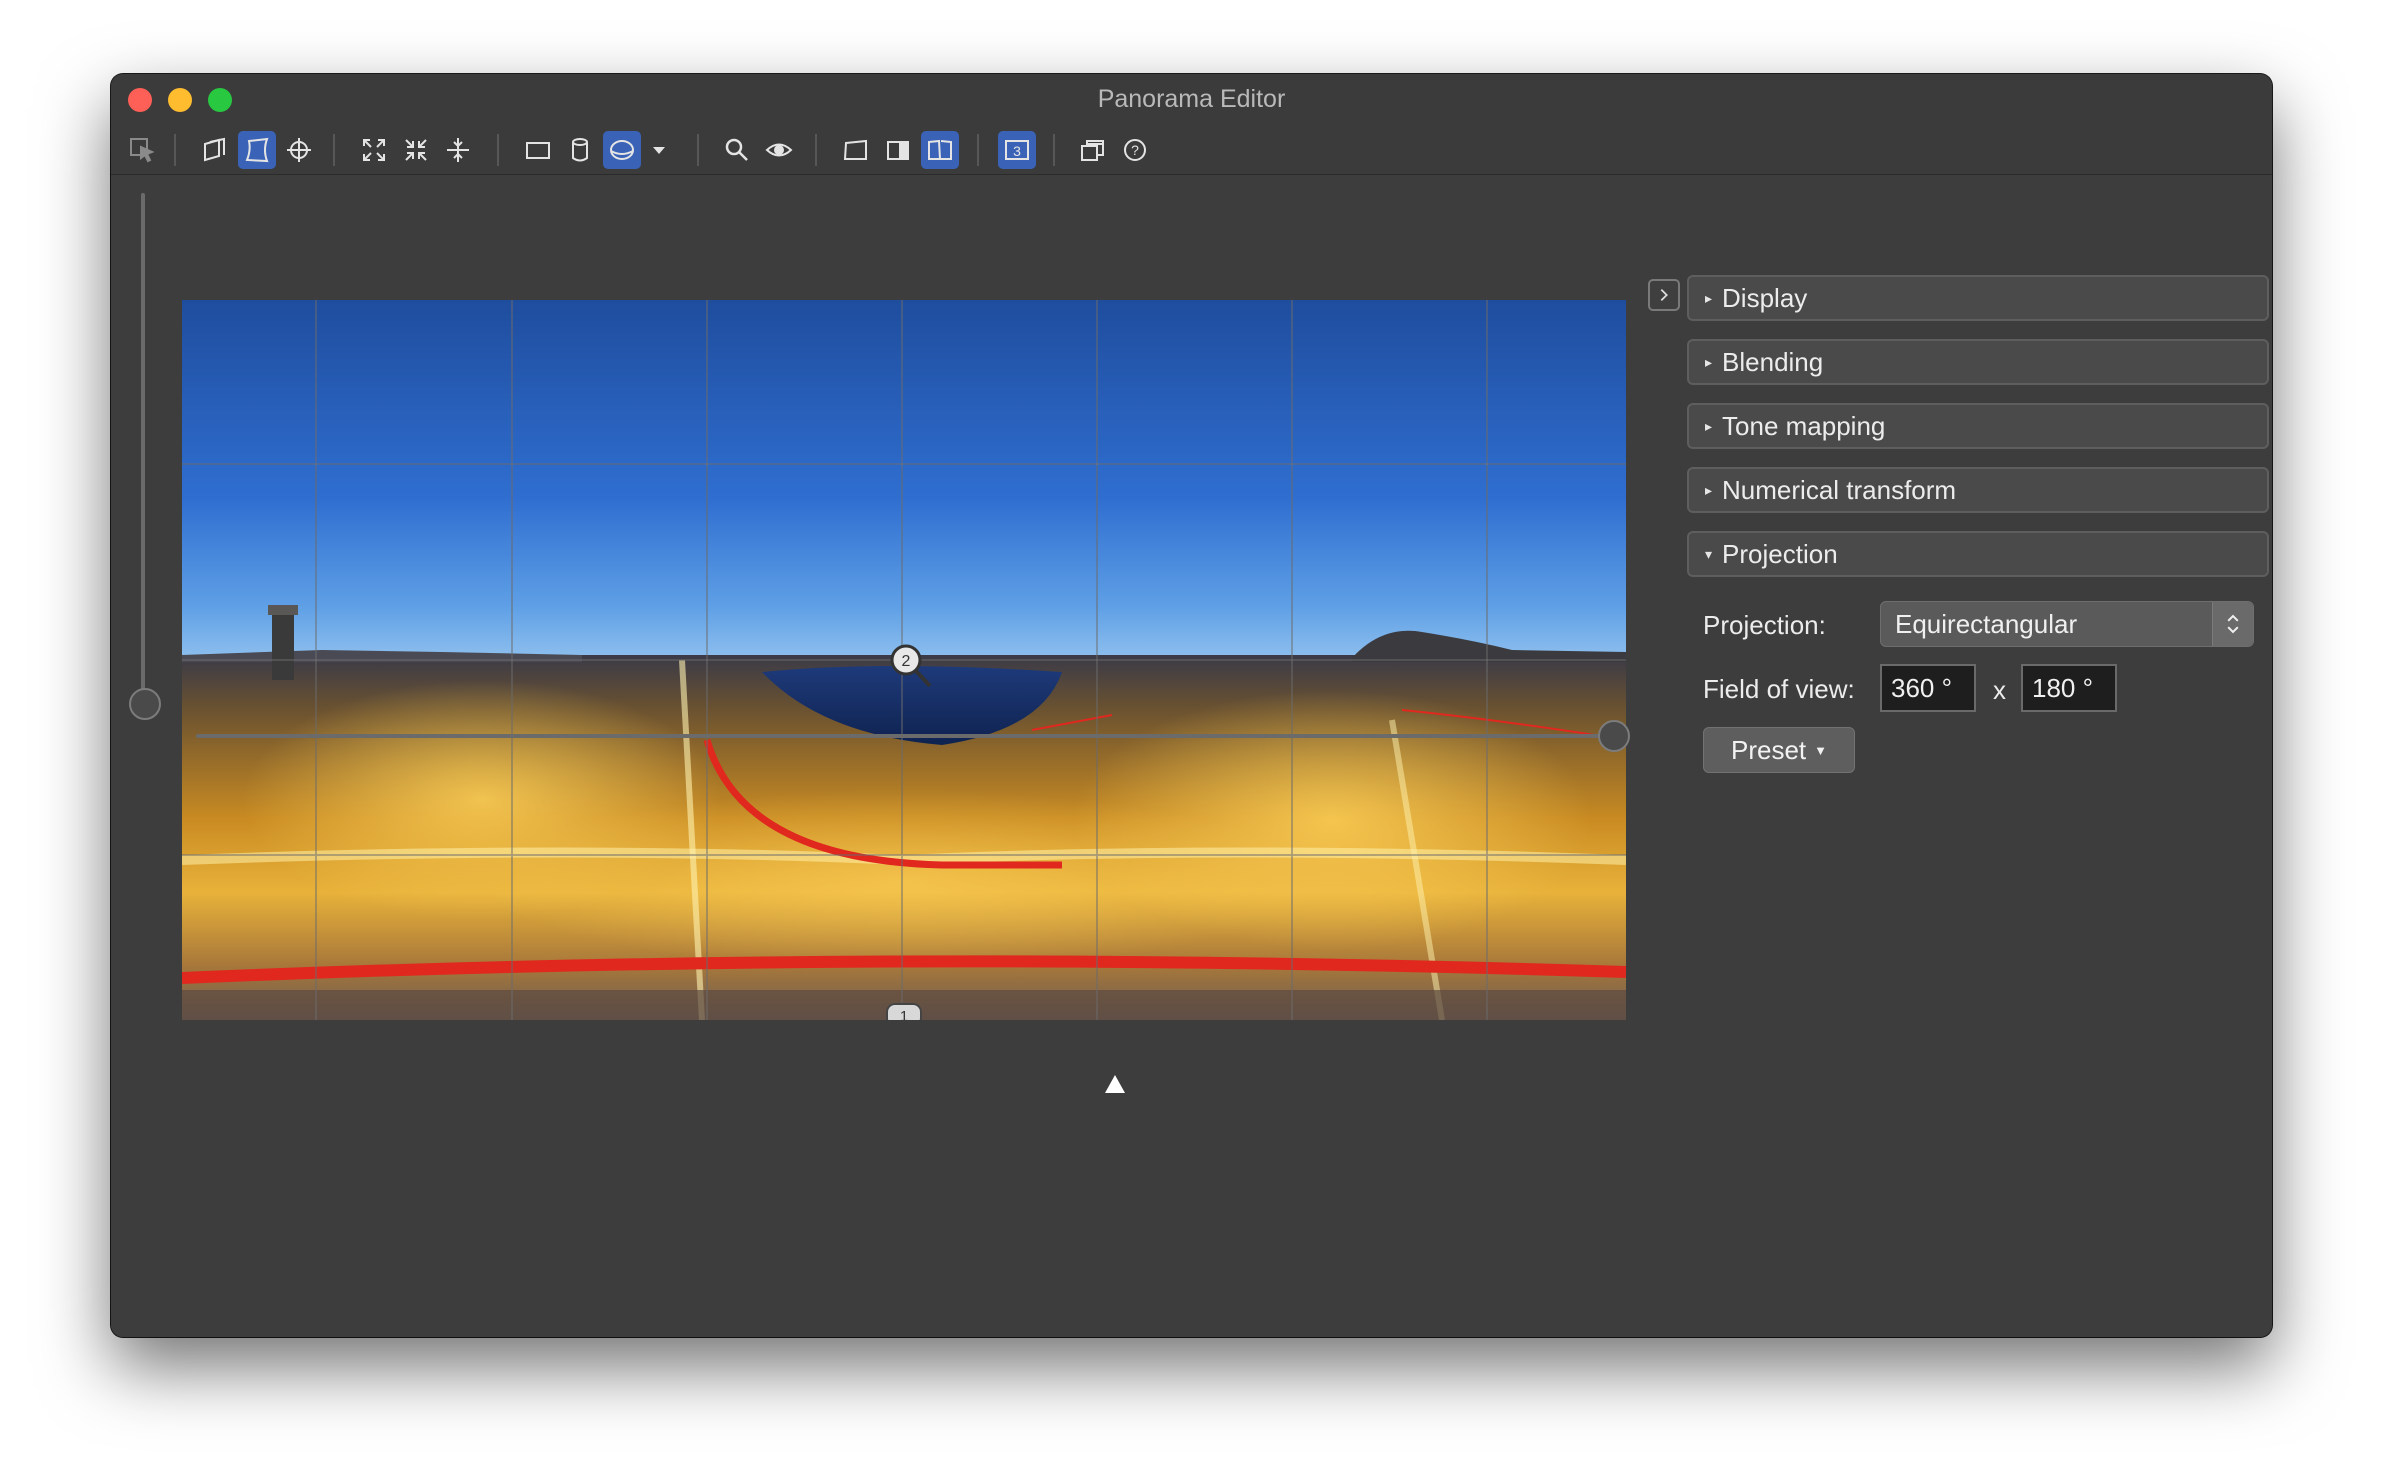 The width and height of the screenshot is (2384, 1484). What do you see at coordinates (142, 150) in the screenshot?
I see `select-arrow-icon` at bounding box center [142, 150].